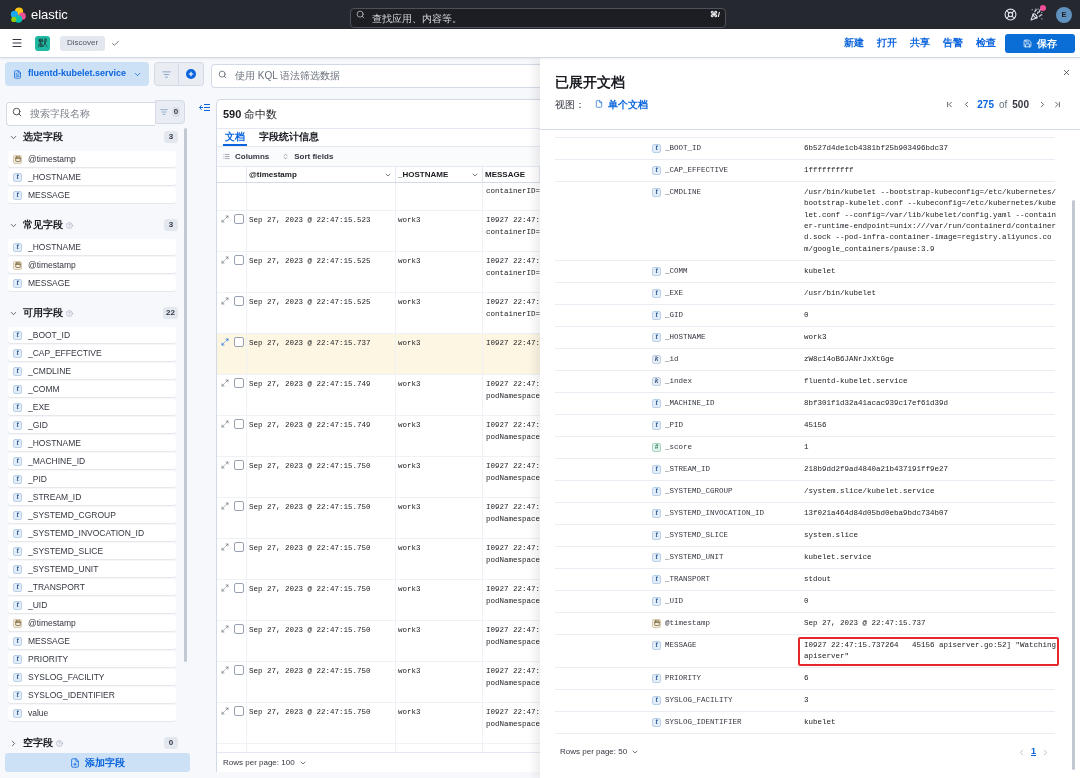 This screenshot has width=1080, height=778. What do you see at coordinates (439, 174) in the screenshot?
I see `column-header: _HOSTNAME` at bounding box center [439, 174].